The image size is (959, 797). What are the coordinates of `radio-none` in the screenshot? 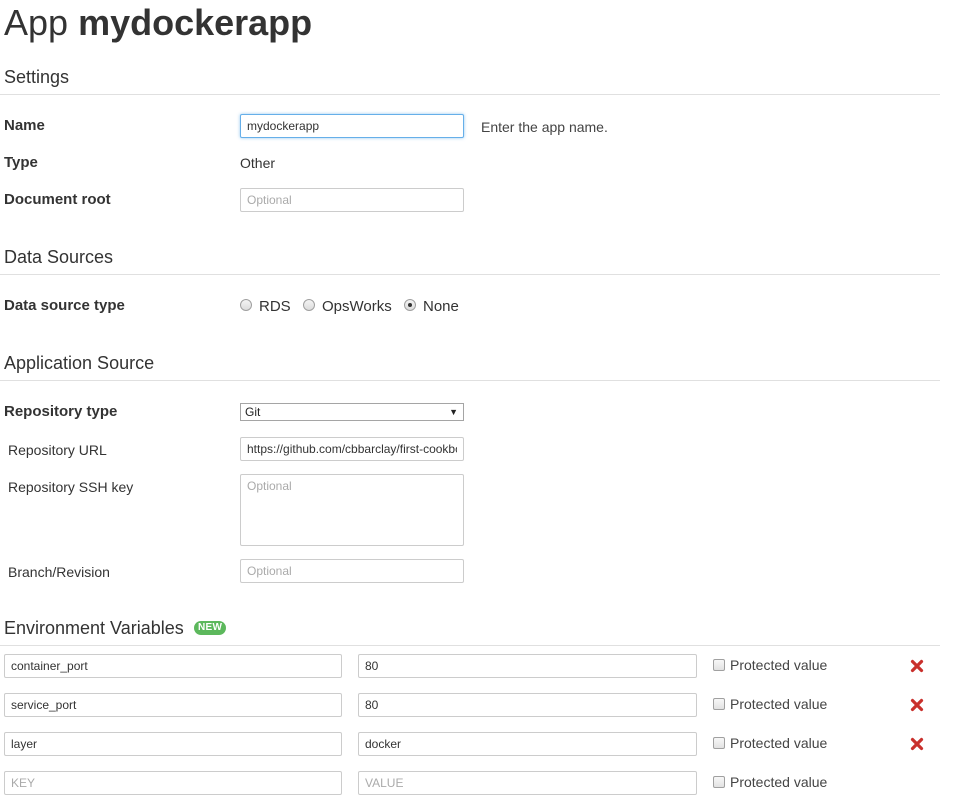 It's located at (410, 305).